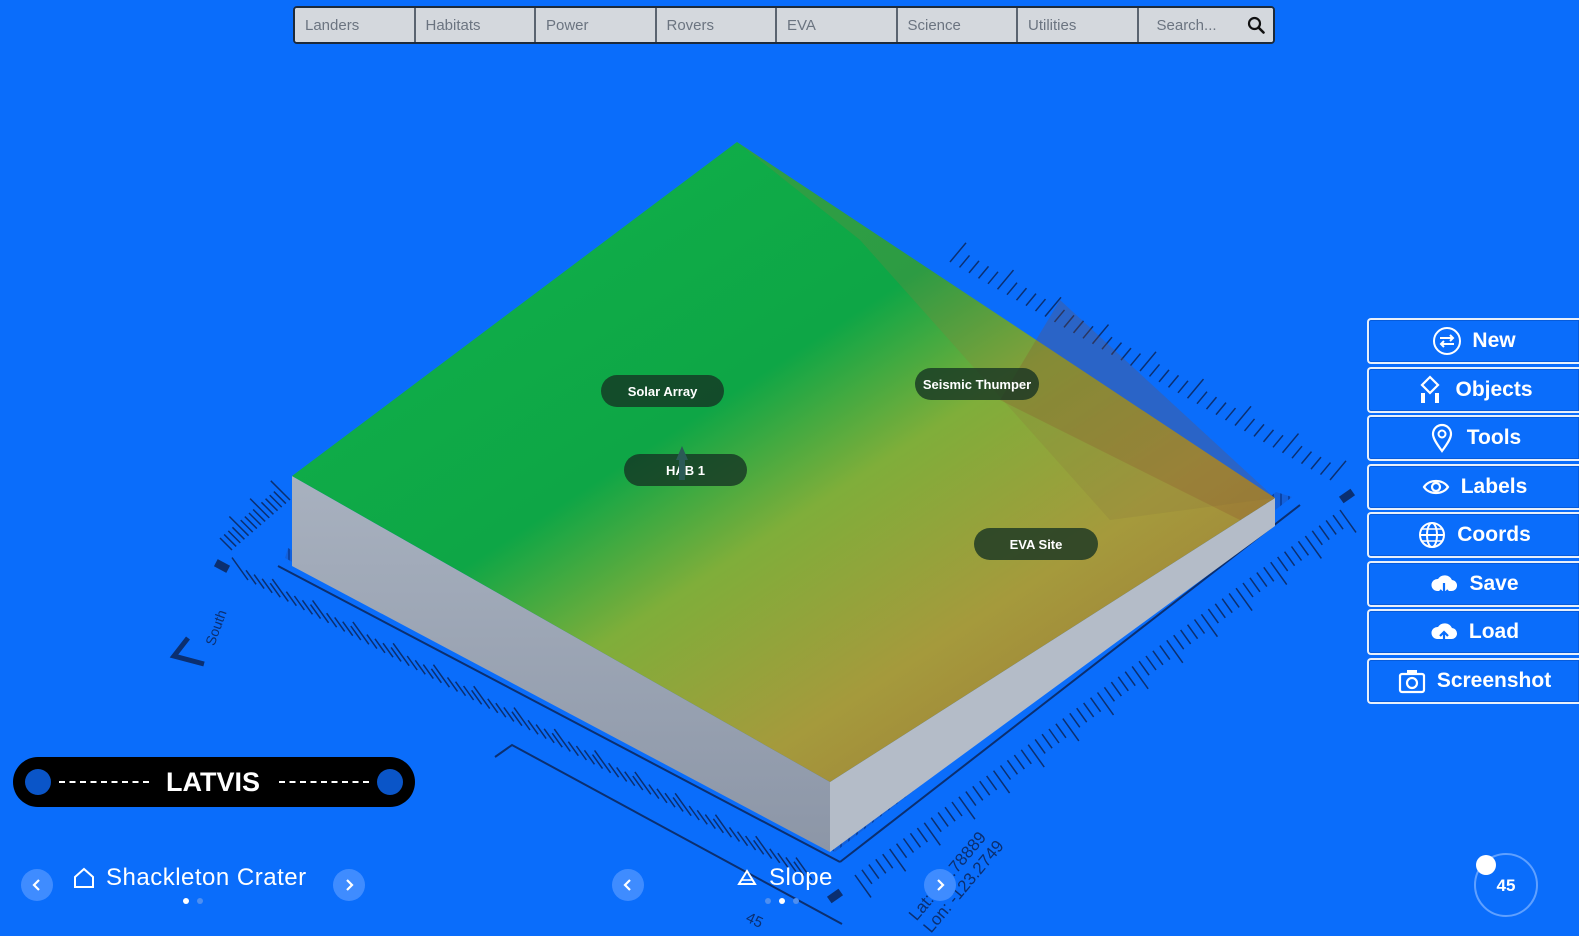  Describe the element at coordinates (1494, 437) in the screenshot. I see `tools-label: Tools` at that location.